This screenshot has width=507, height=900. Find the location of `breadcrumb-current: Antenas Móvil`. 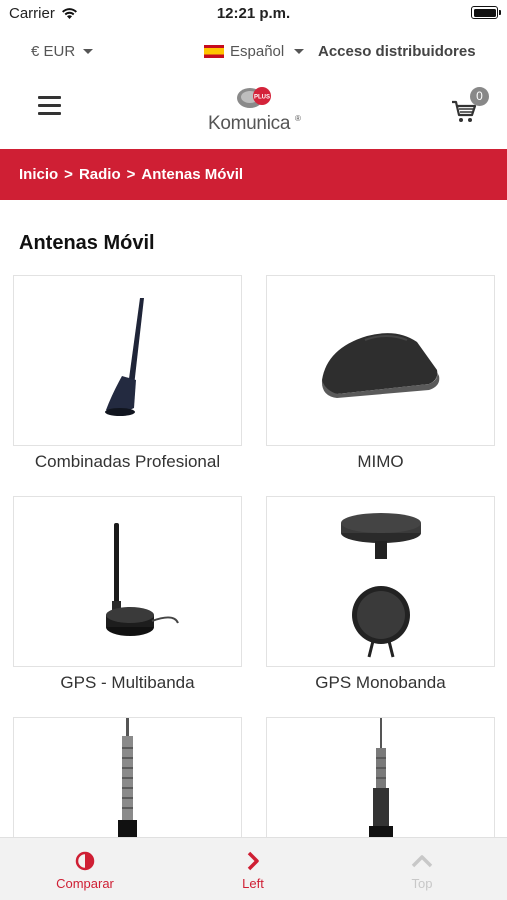

breadcrumb-current: Antenas Móvil is located at coordinates (192, 174).